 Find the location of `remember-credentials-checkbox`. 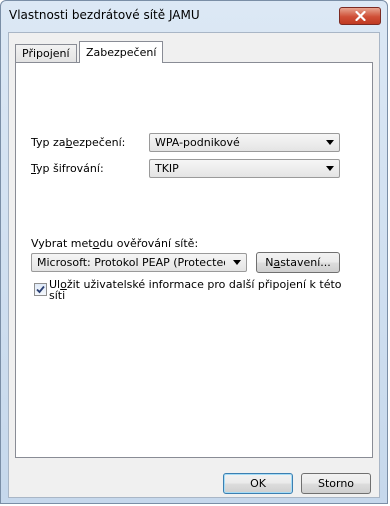

remember-credentials-checkbox is located at coordinates (40, 289).